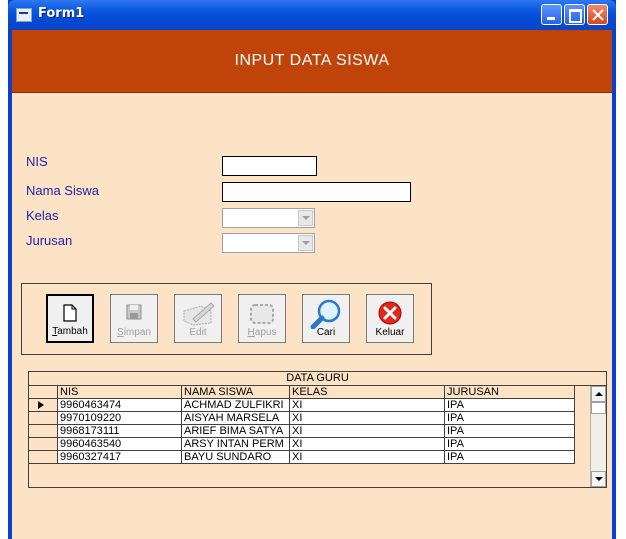 This screenshot has height=539, width=626. I want to click on current-row-indicator, so click(43, 405).